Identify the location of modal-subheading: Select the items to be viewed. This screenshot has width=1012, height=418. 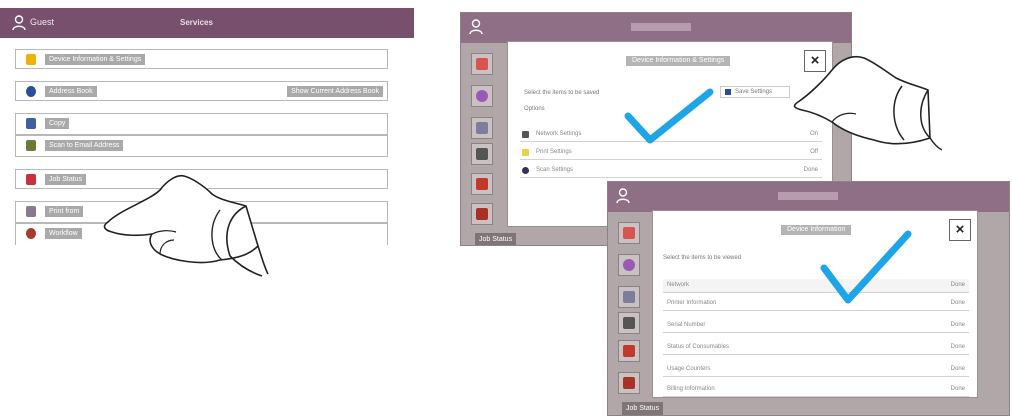
(702, 258).